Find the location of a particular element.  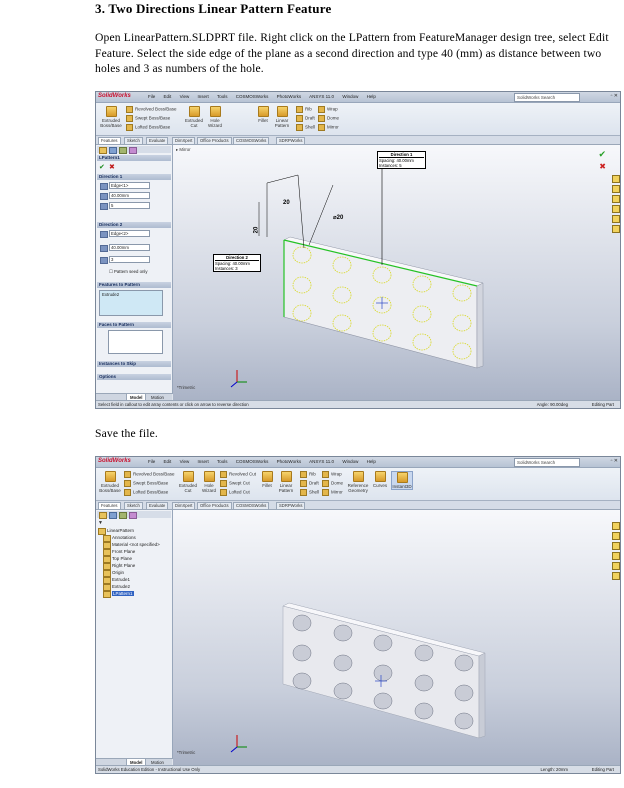

confirm-corner-ok-icon: ✔ is located at coordinates (602, 154).